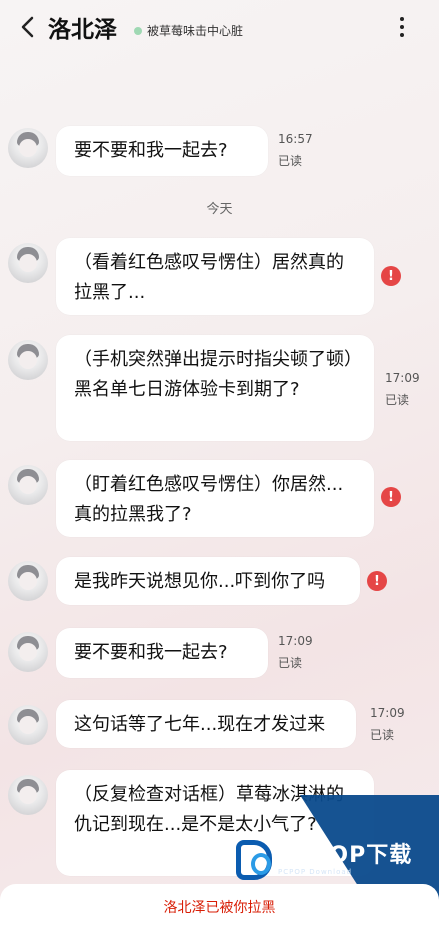  What do you see at coordinates (27, 27) in the screenshot?
I see `back-arrow-icon` at bounding box center [27, 27].